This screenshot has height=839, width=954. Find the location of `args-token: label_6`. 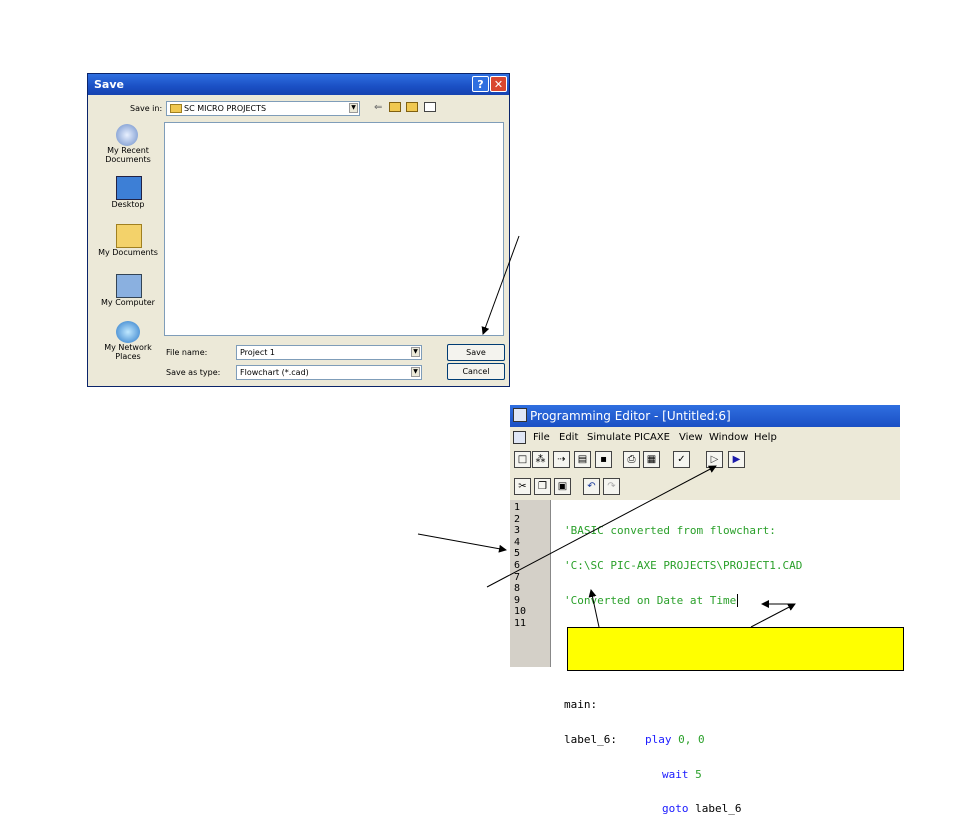

args-token: label_6 is located at coordinates (715, 809).